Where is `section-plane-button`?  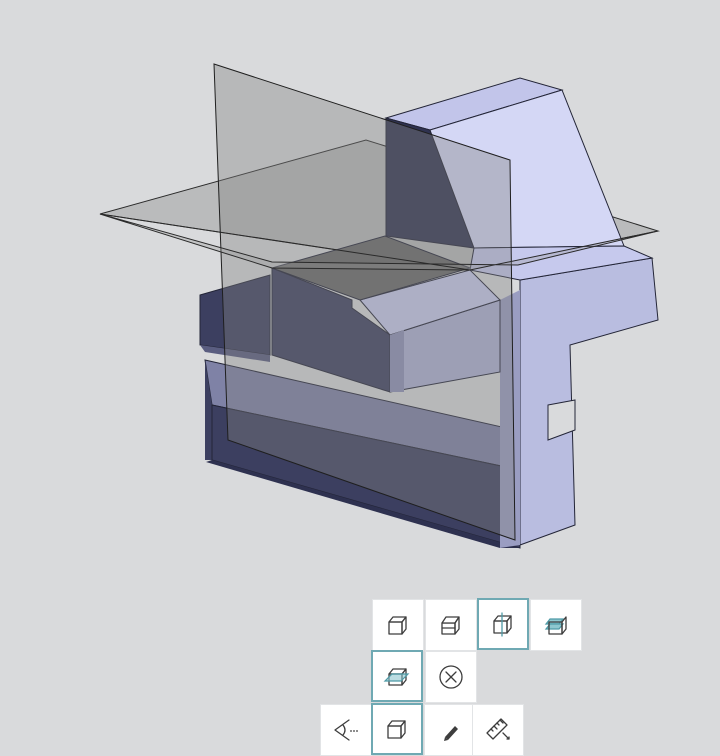
section-plane-button is located at coordinates (397, 676).